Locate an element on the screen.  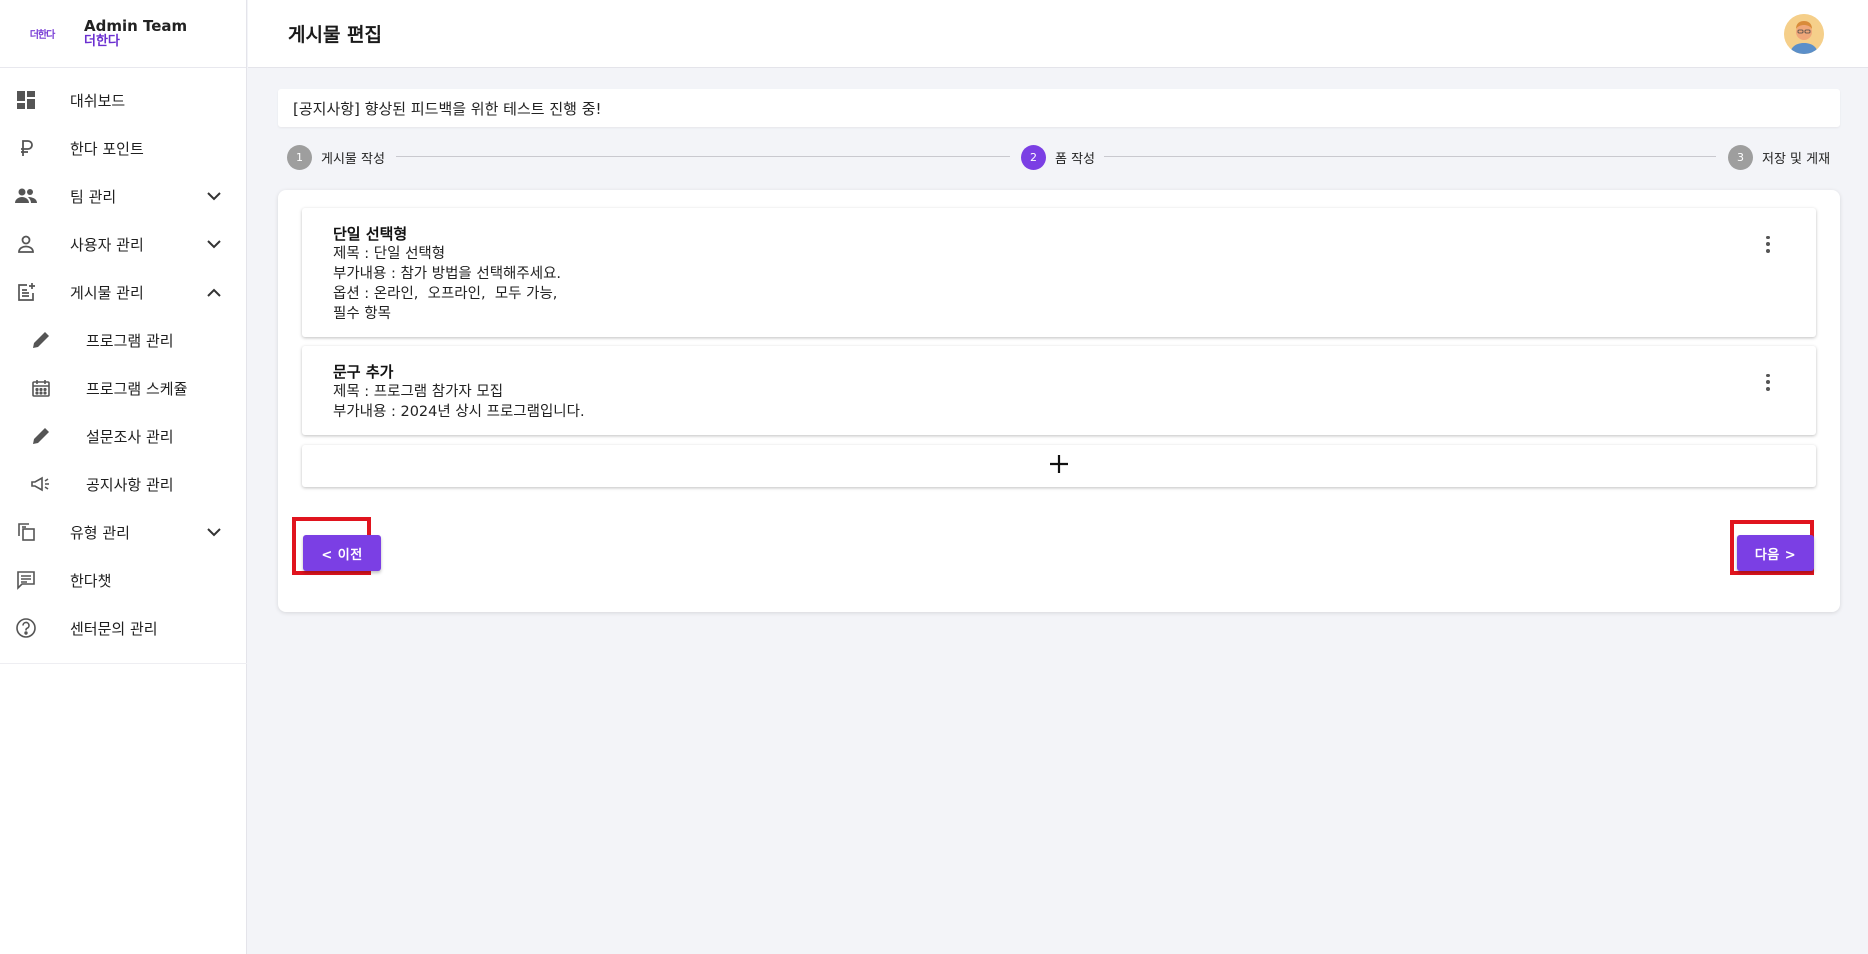
sidebar-item-label: 프로그램 관리 is located at coordinates (130, 340).